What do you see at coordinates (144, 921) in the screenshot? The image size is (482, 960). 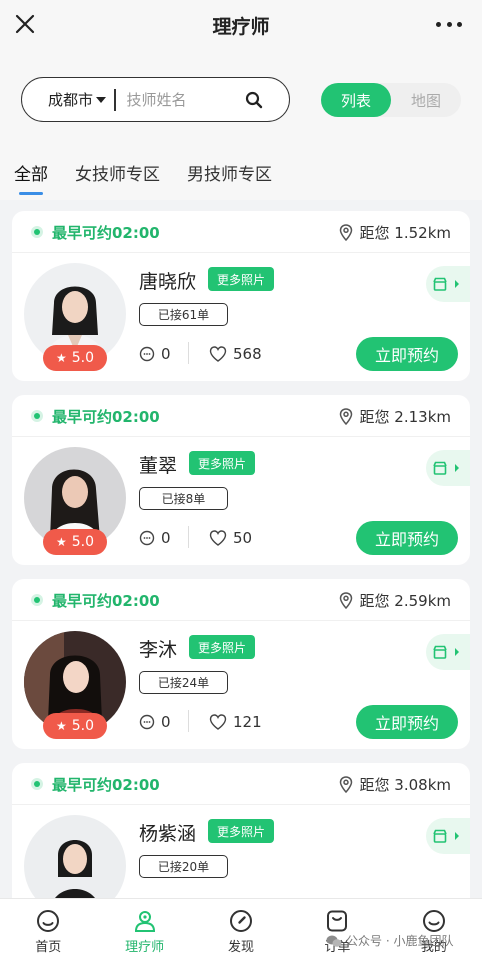 I see `therapist-icon` at bounding box center [144, 921].